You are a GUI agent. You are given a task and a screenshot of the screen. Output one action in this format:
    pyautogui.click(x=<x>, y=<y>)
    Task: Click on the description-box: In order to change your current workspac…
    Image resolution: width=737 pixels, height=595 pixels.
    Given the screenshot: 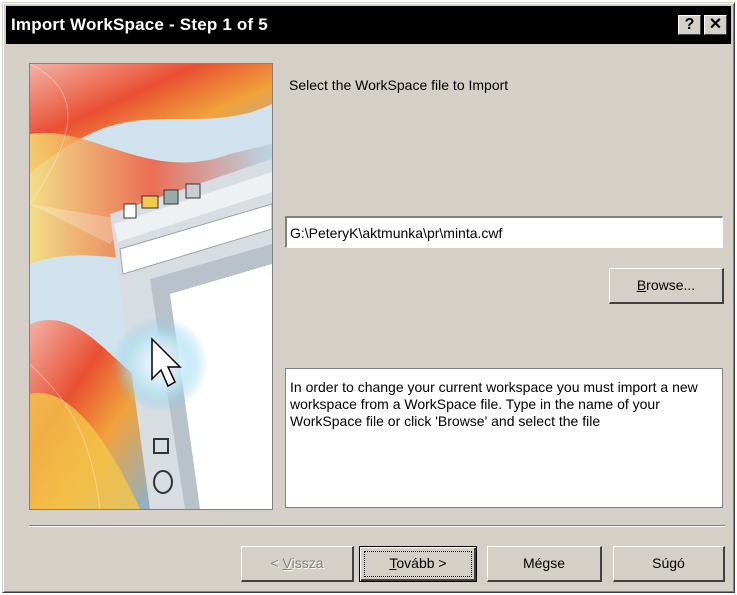 What is the action you would take?
    pyautogui.click(x=504, y=438)
    